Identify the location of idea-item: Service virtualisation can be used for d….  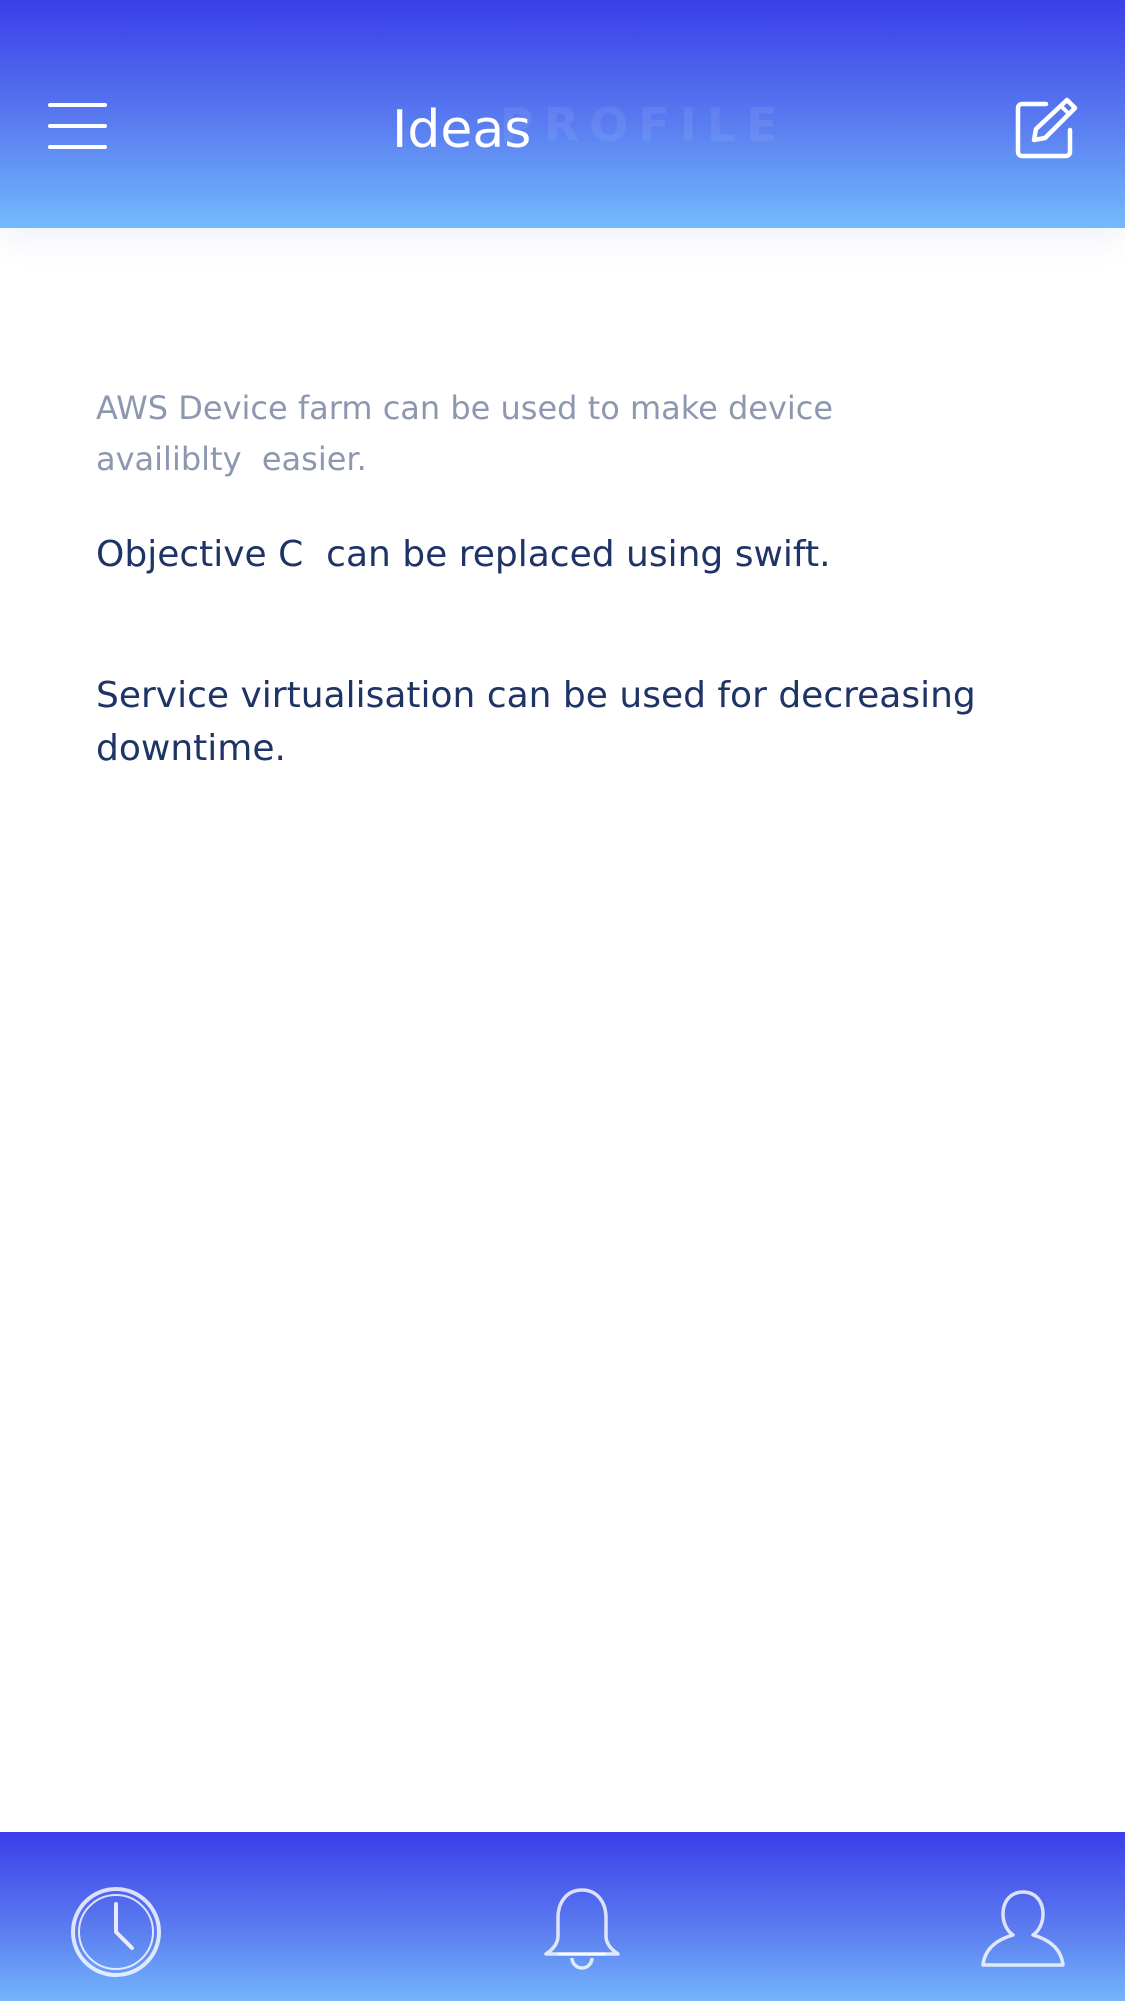
(566, 722).